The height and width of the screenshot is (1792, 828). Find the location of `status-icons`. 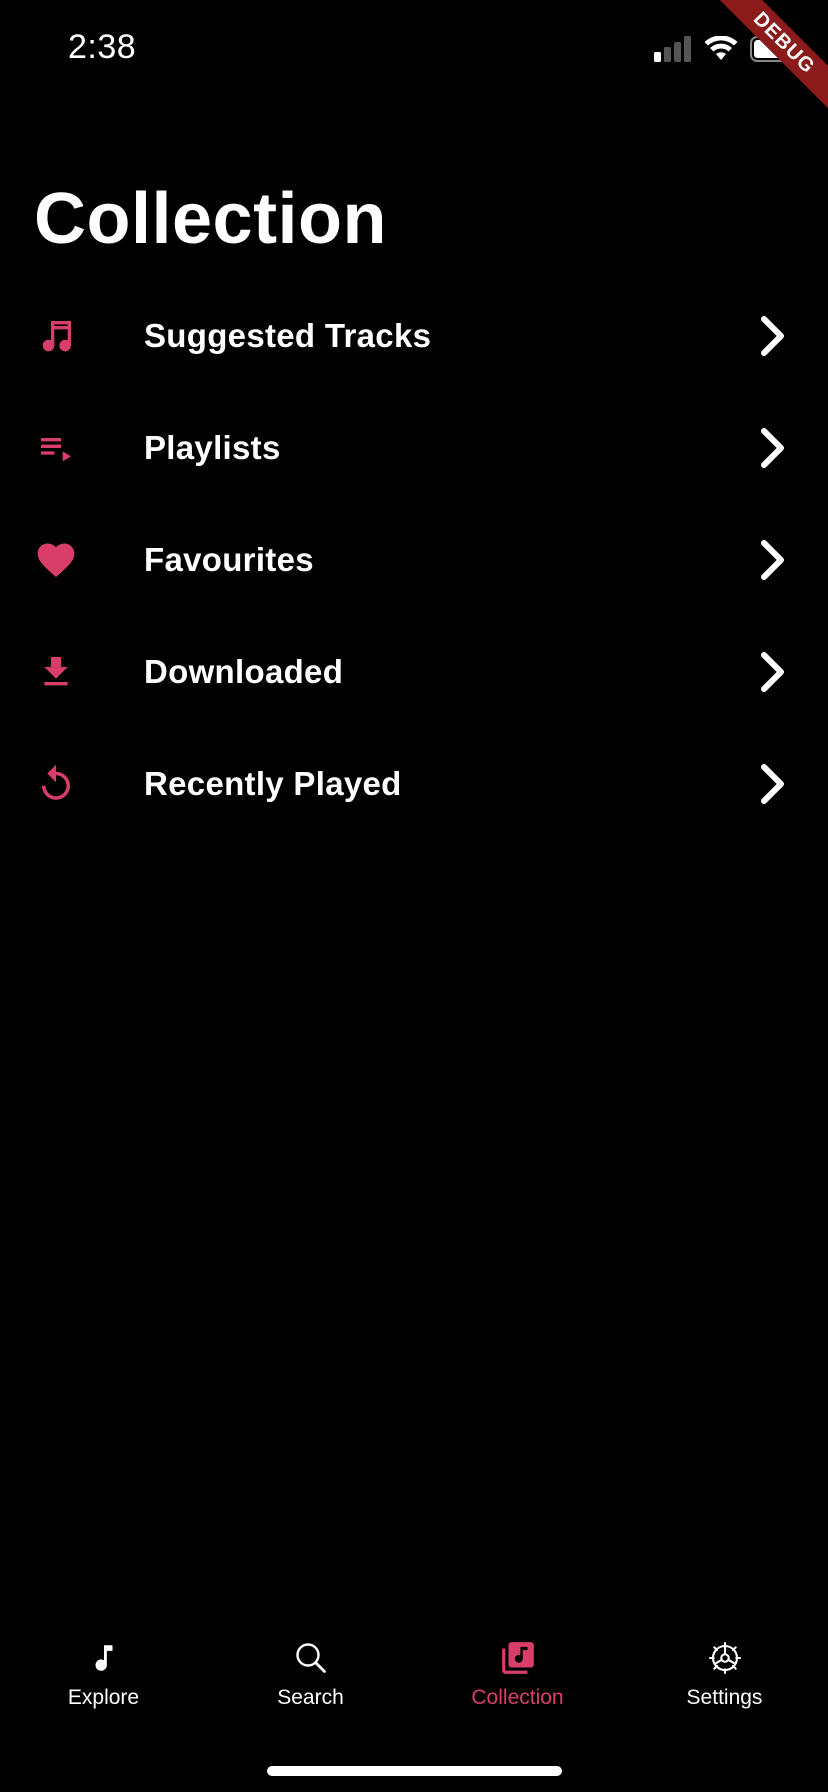

status-icons is located at coordinates (726, 51).